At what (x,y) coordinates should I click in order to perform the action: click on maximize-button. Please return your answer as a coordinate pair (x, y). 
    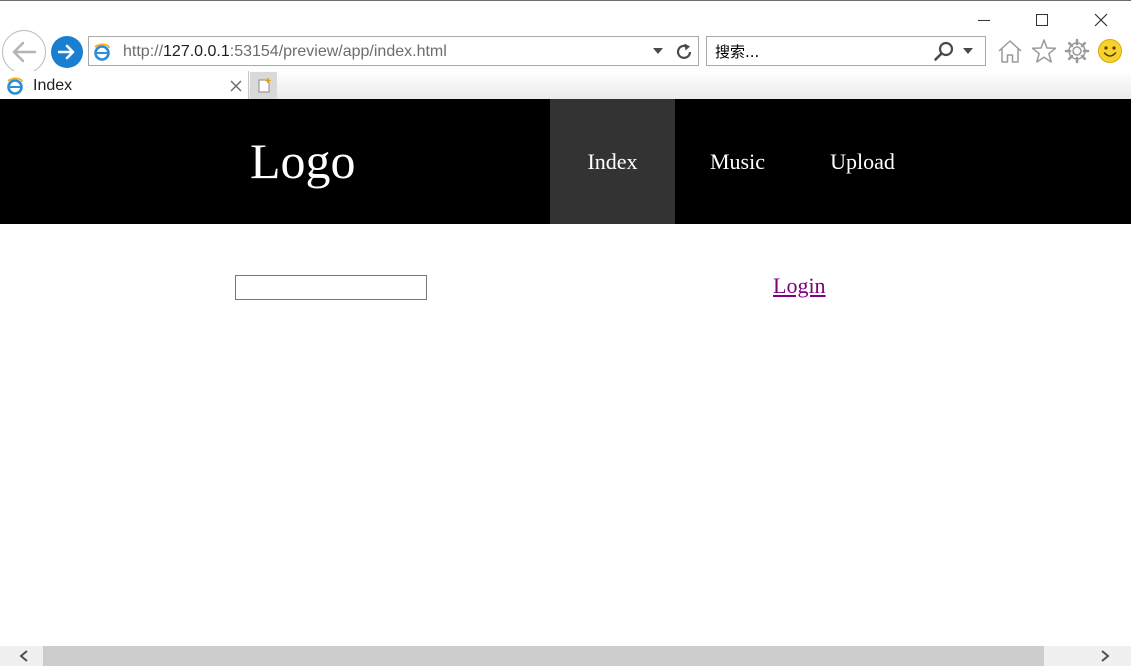
    Looking at the image, I should click on (1042, 20).